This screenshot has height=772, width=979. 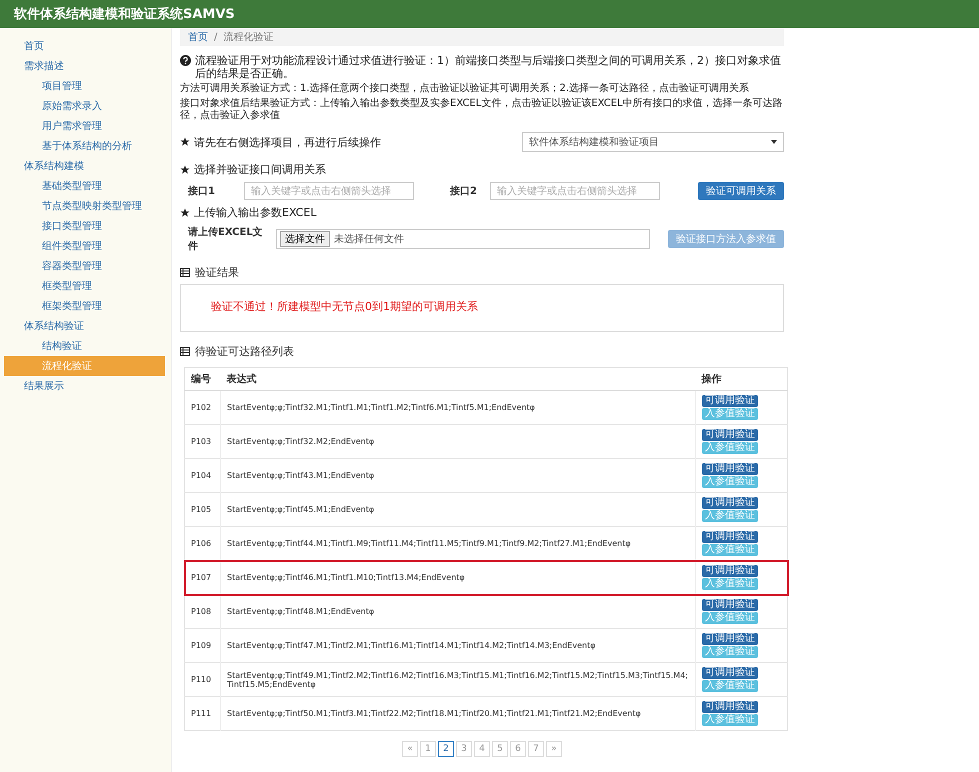 I want to click on sidebar-item: 需求描述, so click(x=87, y=66).